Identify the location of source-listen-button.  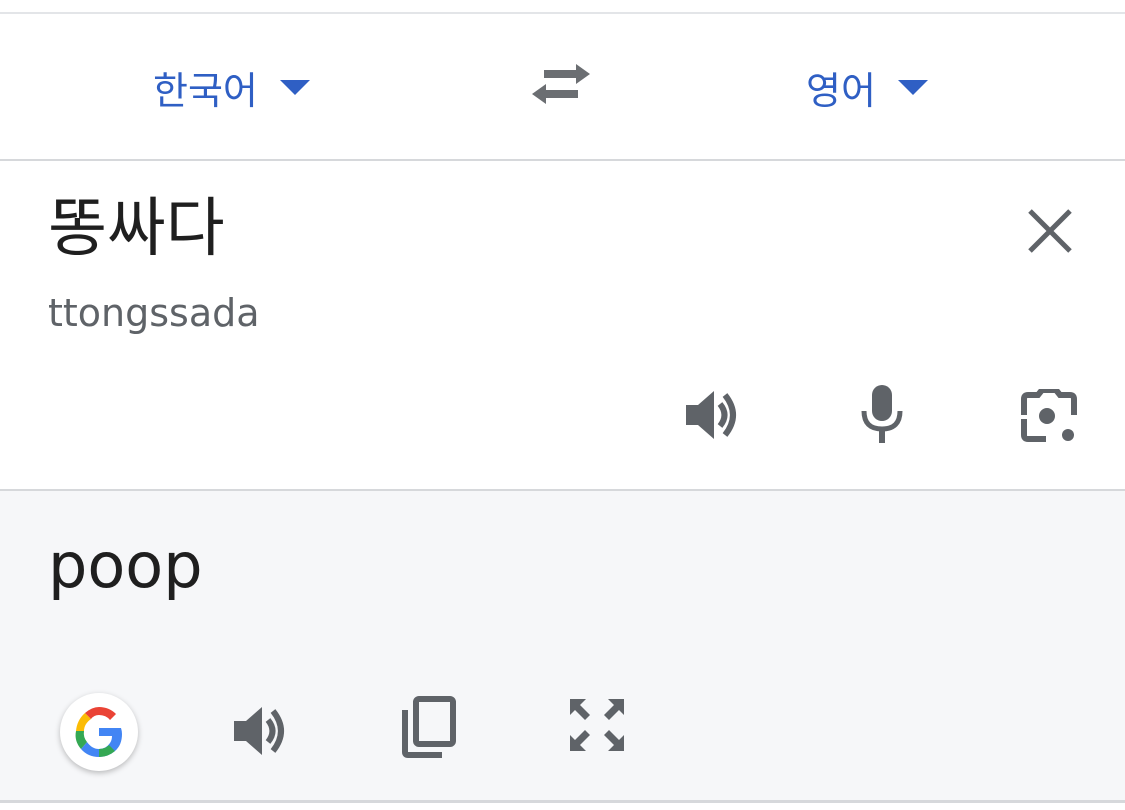
(714, 415).